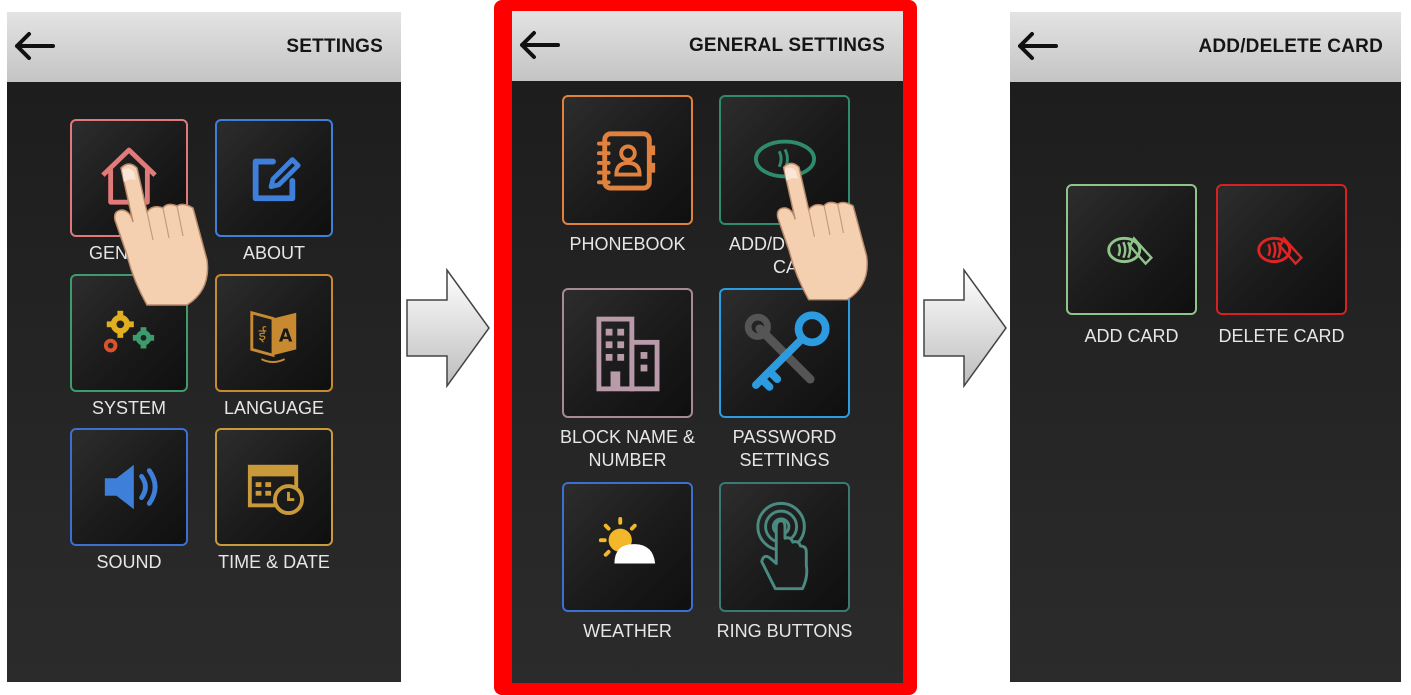  I want to click on phonebook-tile, so click(627, 160).